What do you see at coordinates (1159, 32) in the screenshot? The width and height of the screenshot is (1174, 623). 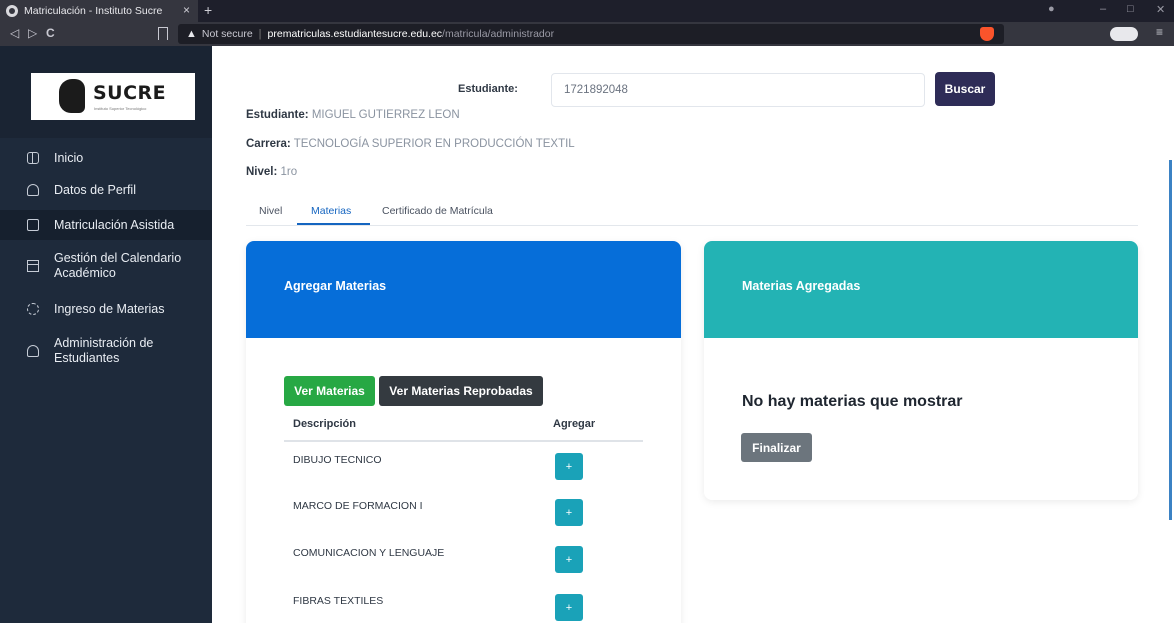 I see `browser-menu-icon: ≡` at bounding box center [1159, 32].